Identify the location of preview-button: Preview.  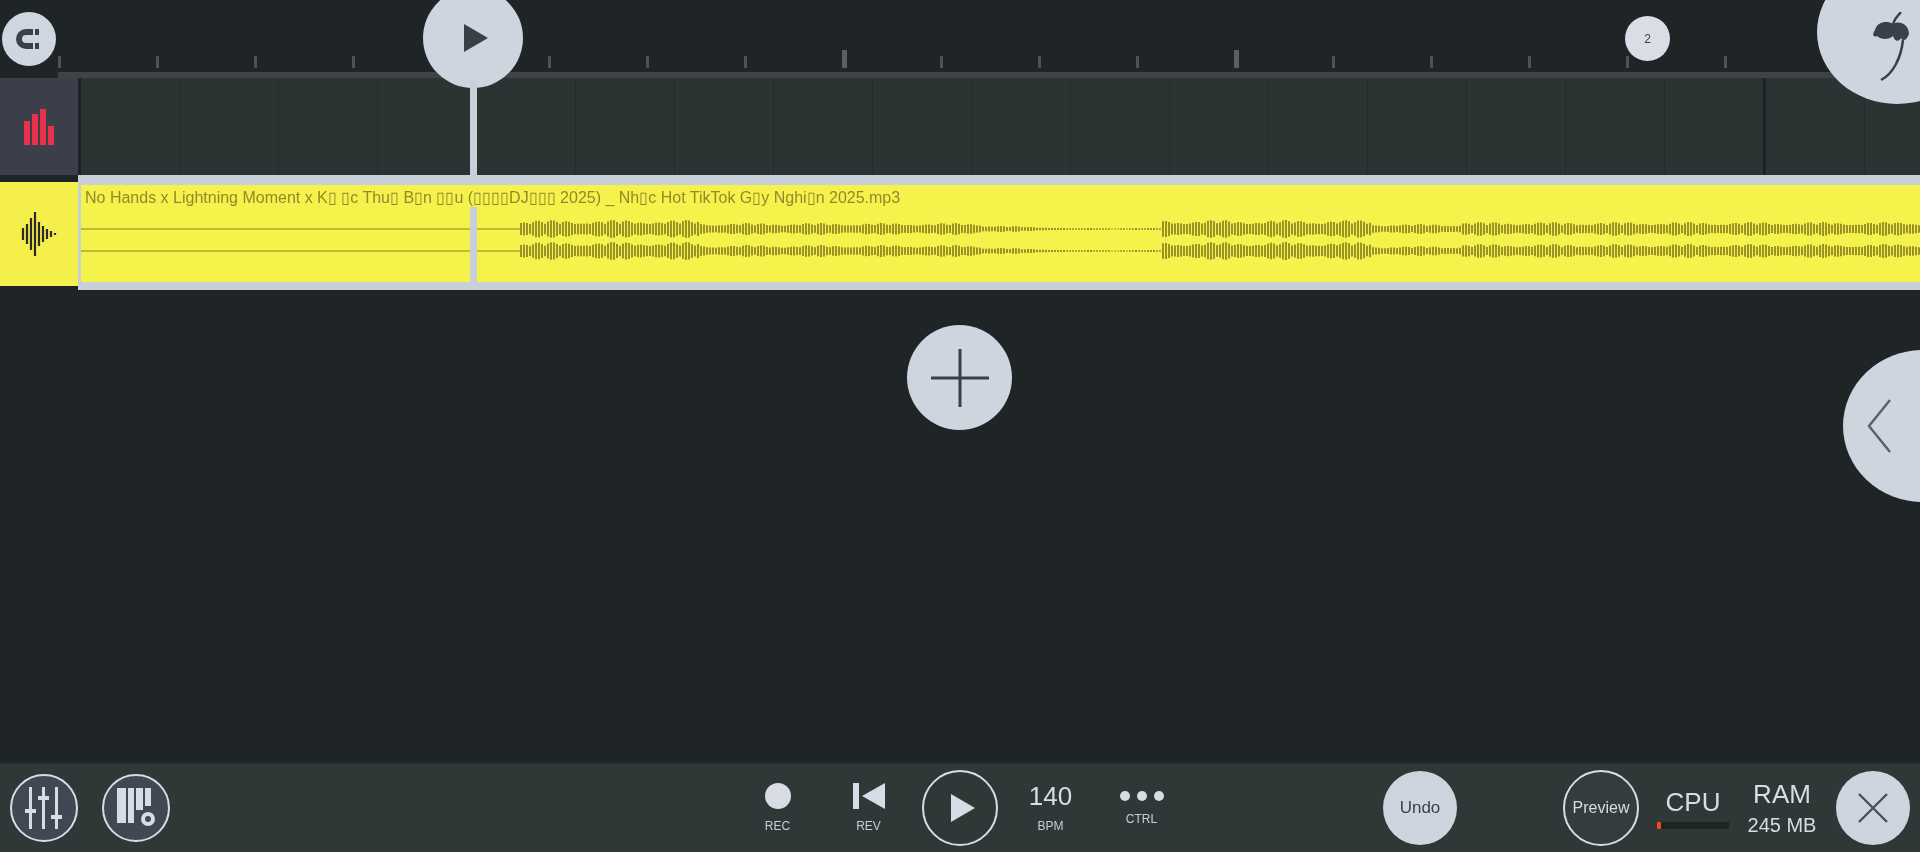
(1601, 808).